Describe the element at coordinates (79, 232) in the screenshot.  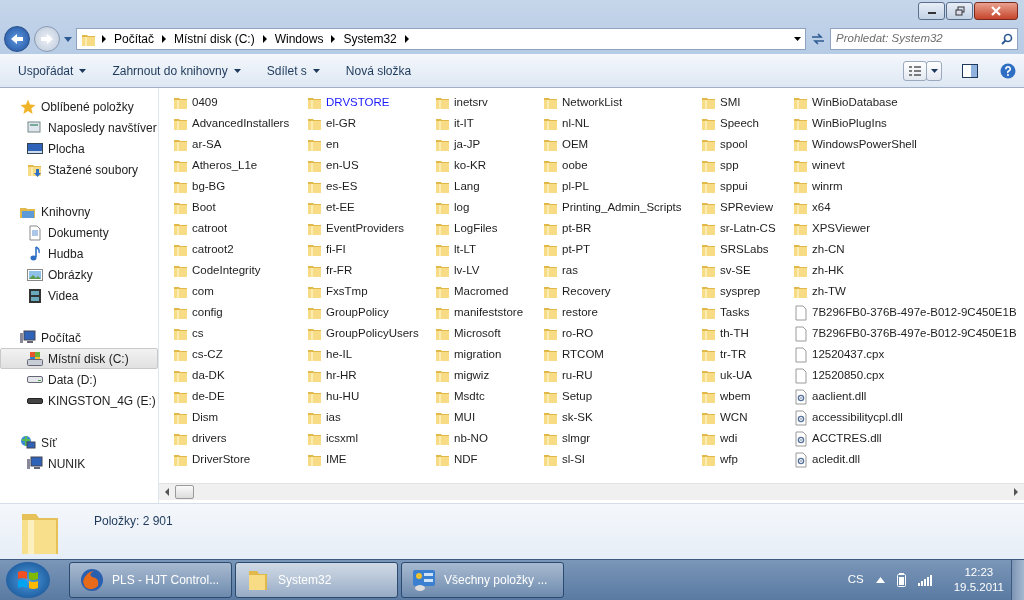
I see `sidebar-item: Dokumenty` at that location.